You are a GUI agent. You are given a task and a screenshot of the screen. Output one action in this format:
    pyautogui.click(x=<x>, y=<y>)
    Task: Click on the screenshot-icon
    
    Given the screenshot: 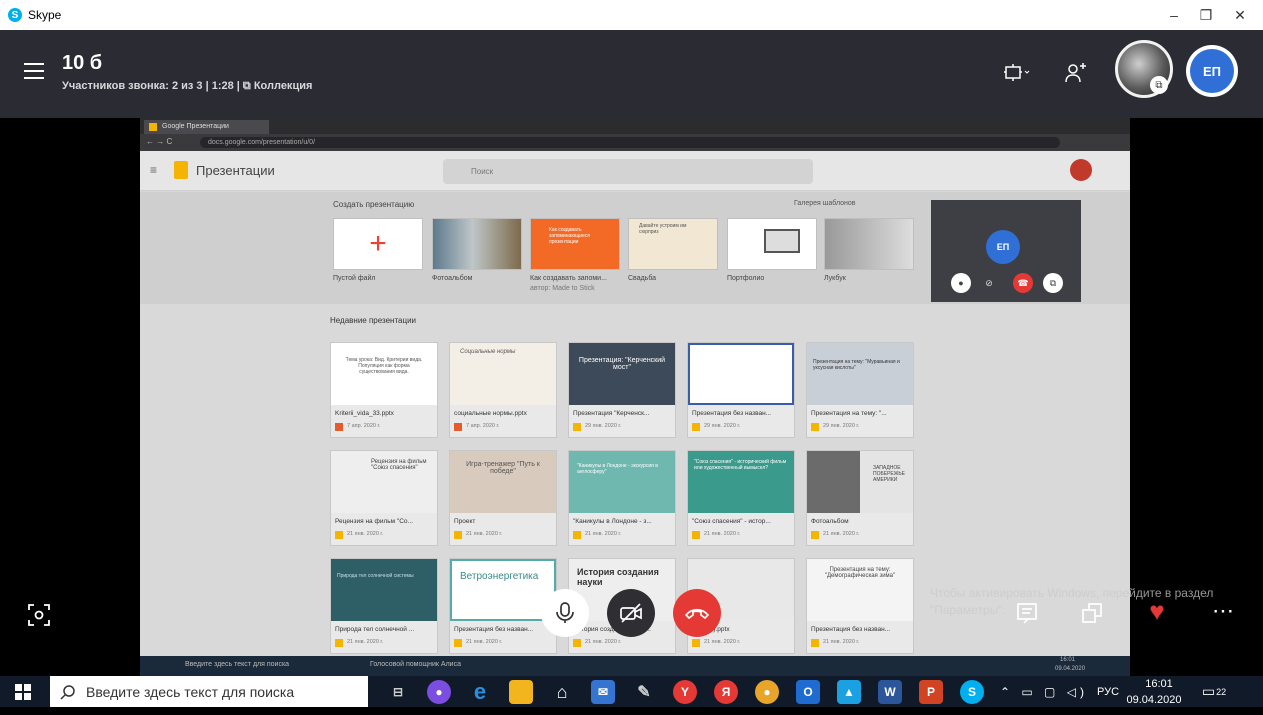 What is the action you would take?
    pyautogui.click(x=39, y=615)
    